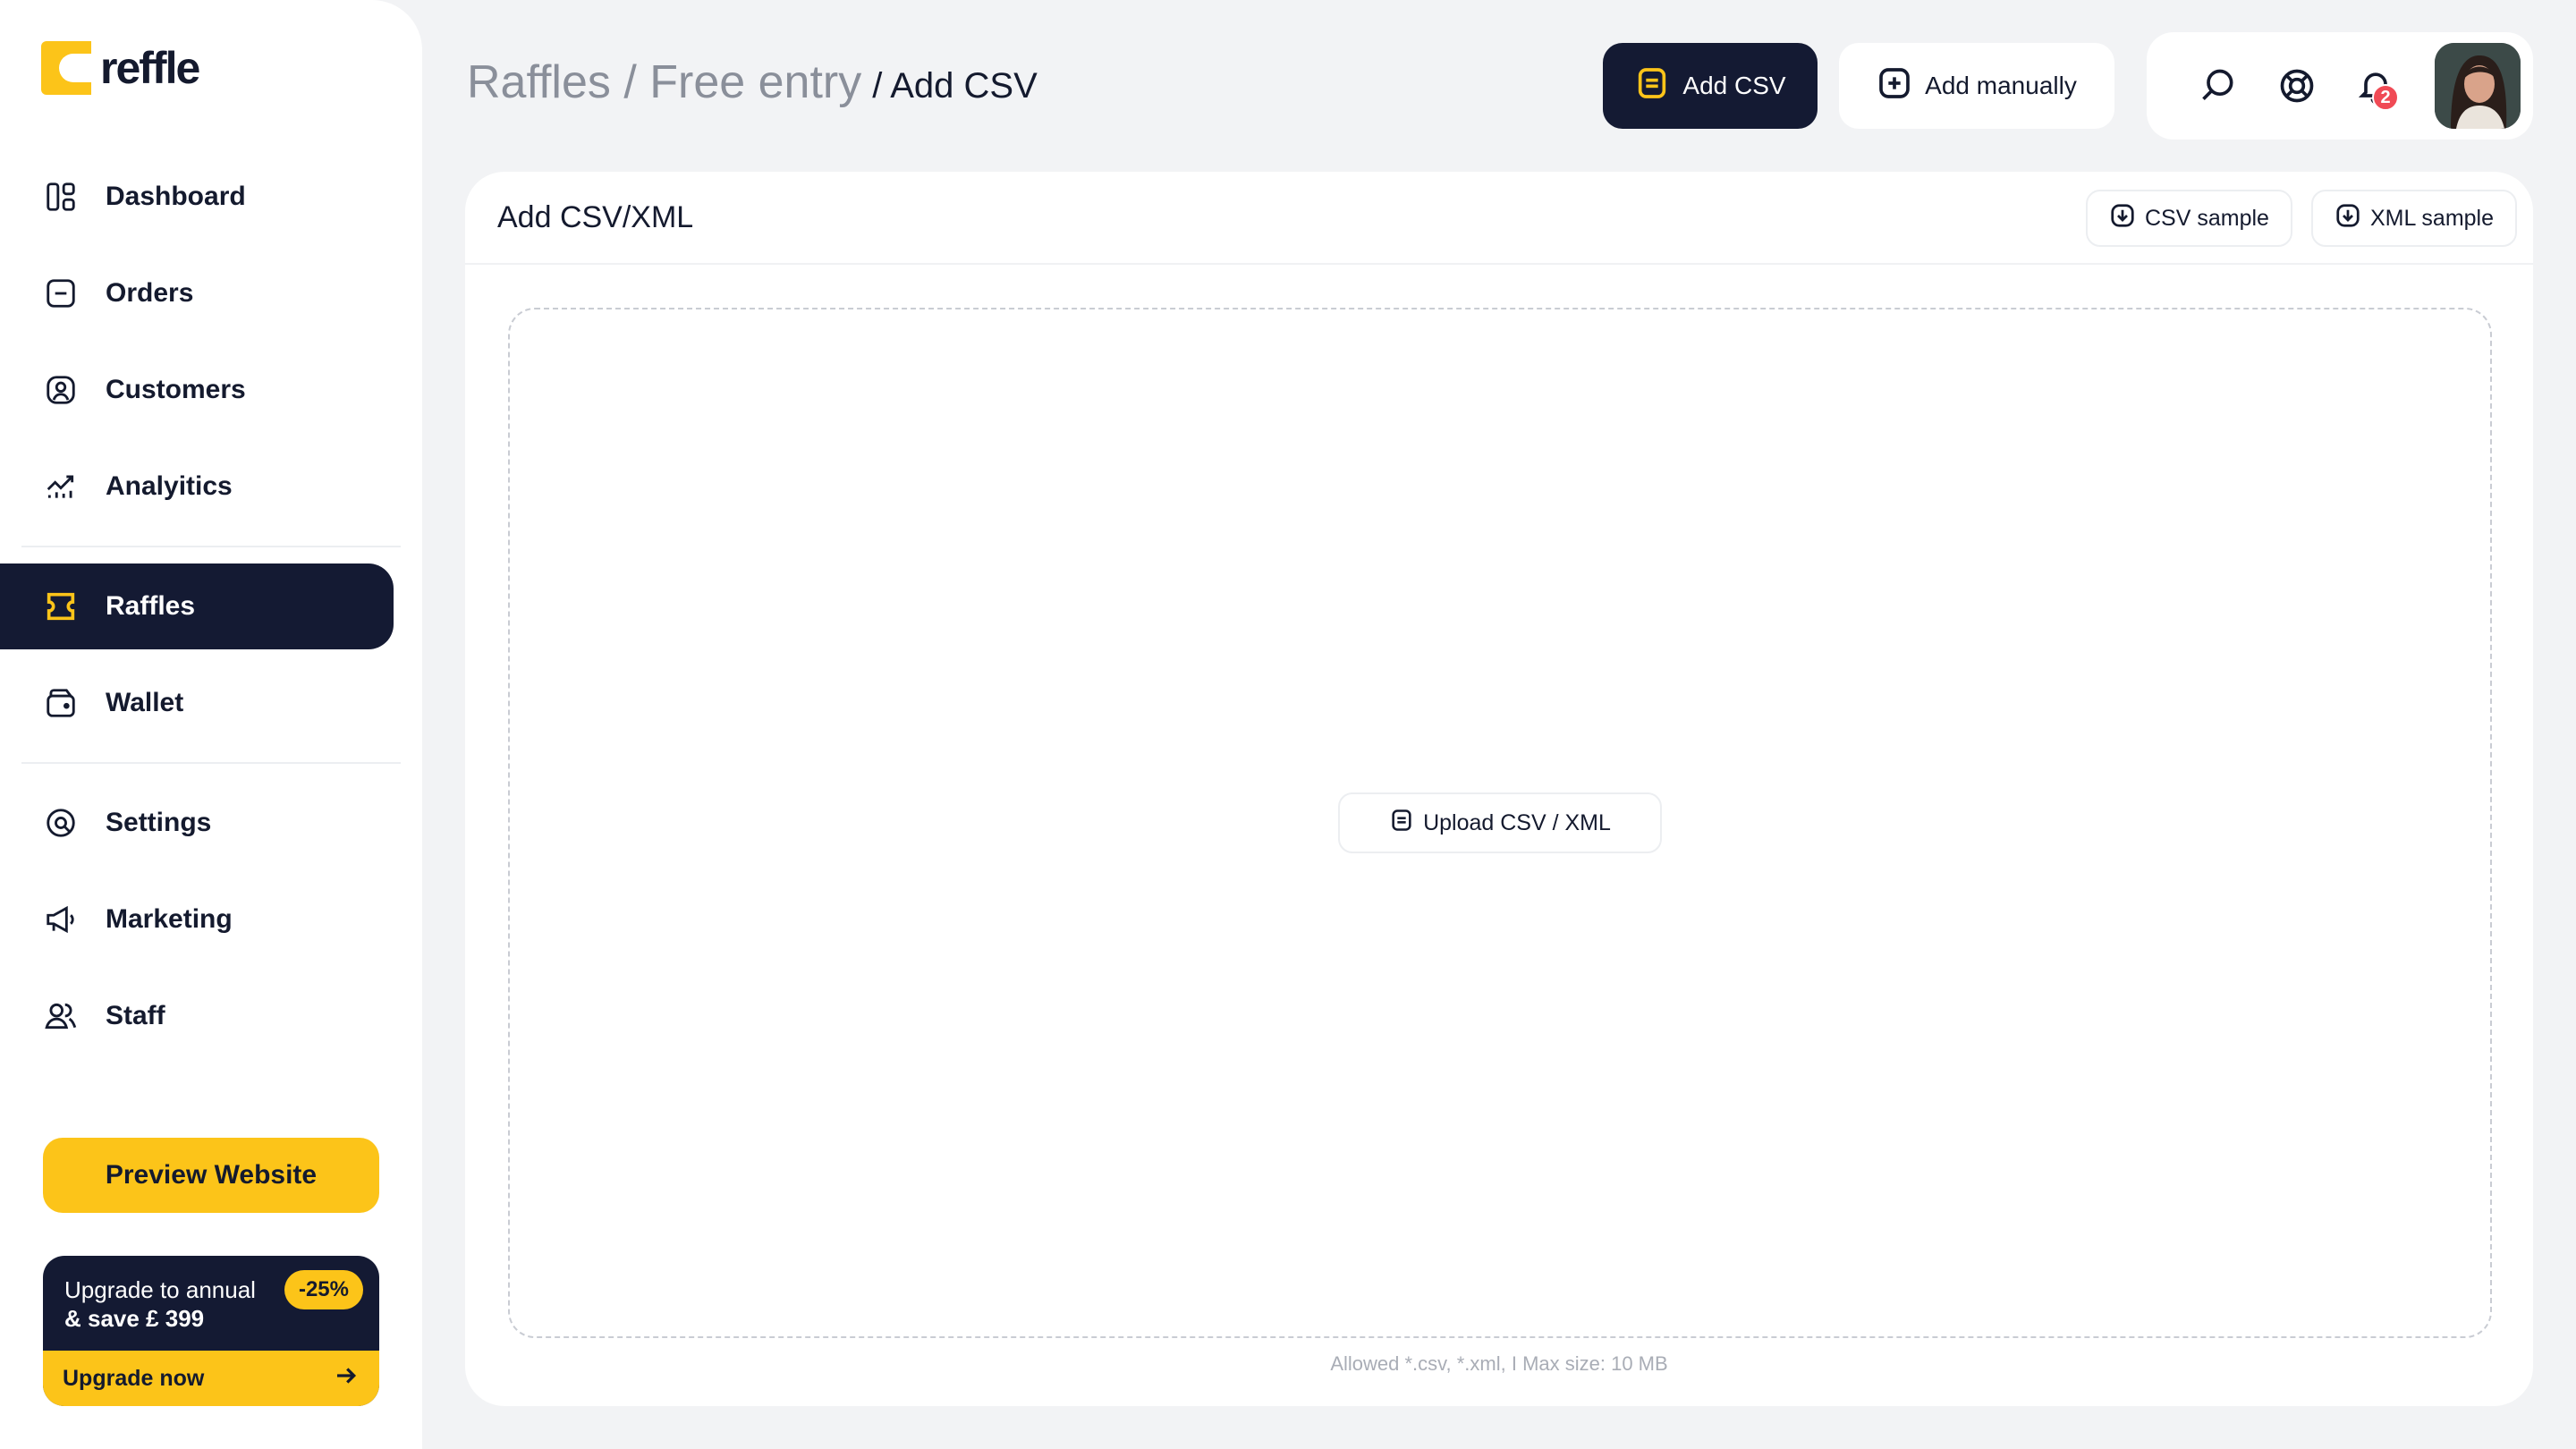 This screenshot has height=1449, width=2576. What do you see at coordinates (159, 822) in the screenshot?
I see `sidebar-item-label: Settings` at bounding box center [159, 822].